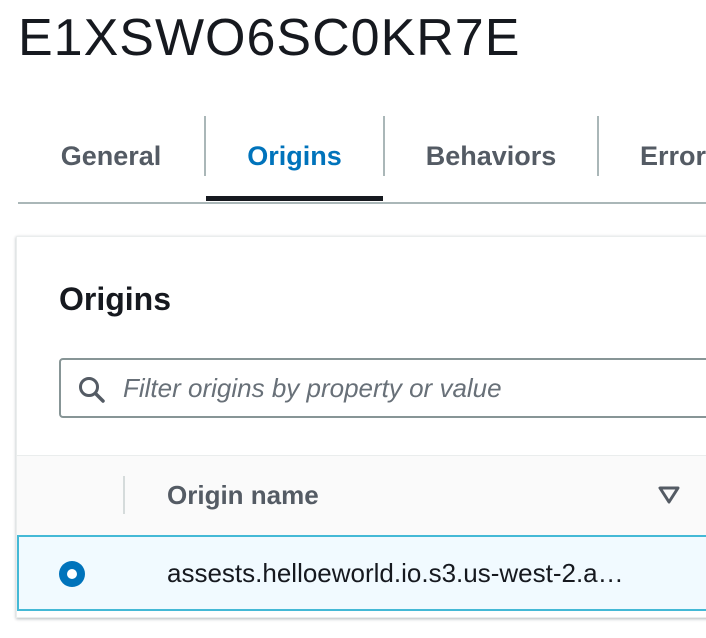  I want to click on row-select-radio, so click(72, 574).